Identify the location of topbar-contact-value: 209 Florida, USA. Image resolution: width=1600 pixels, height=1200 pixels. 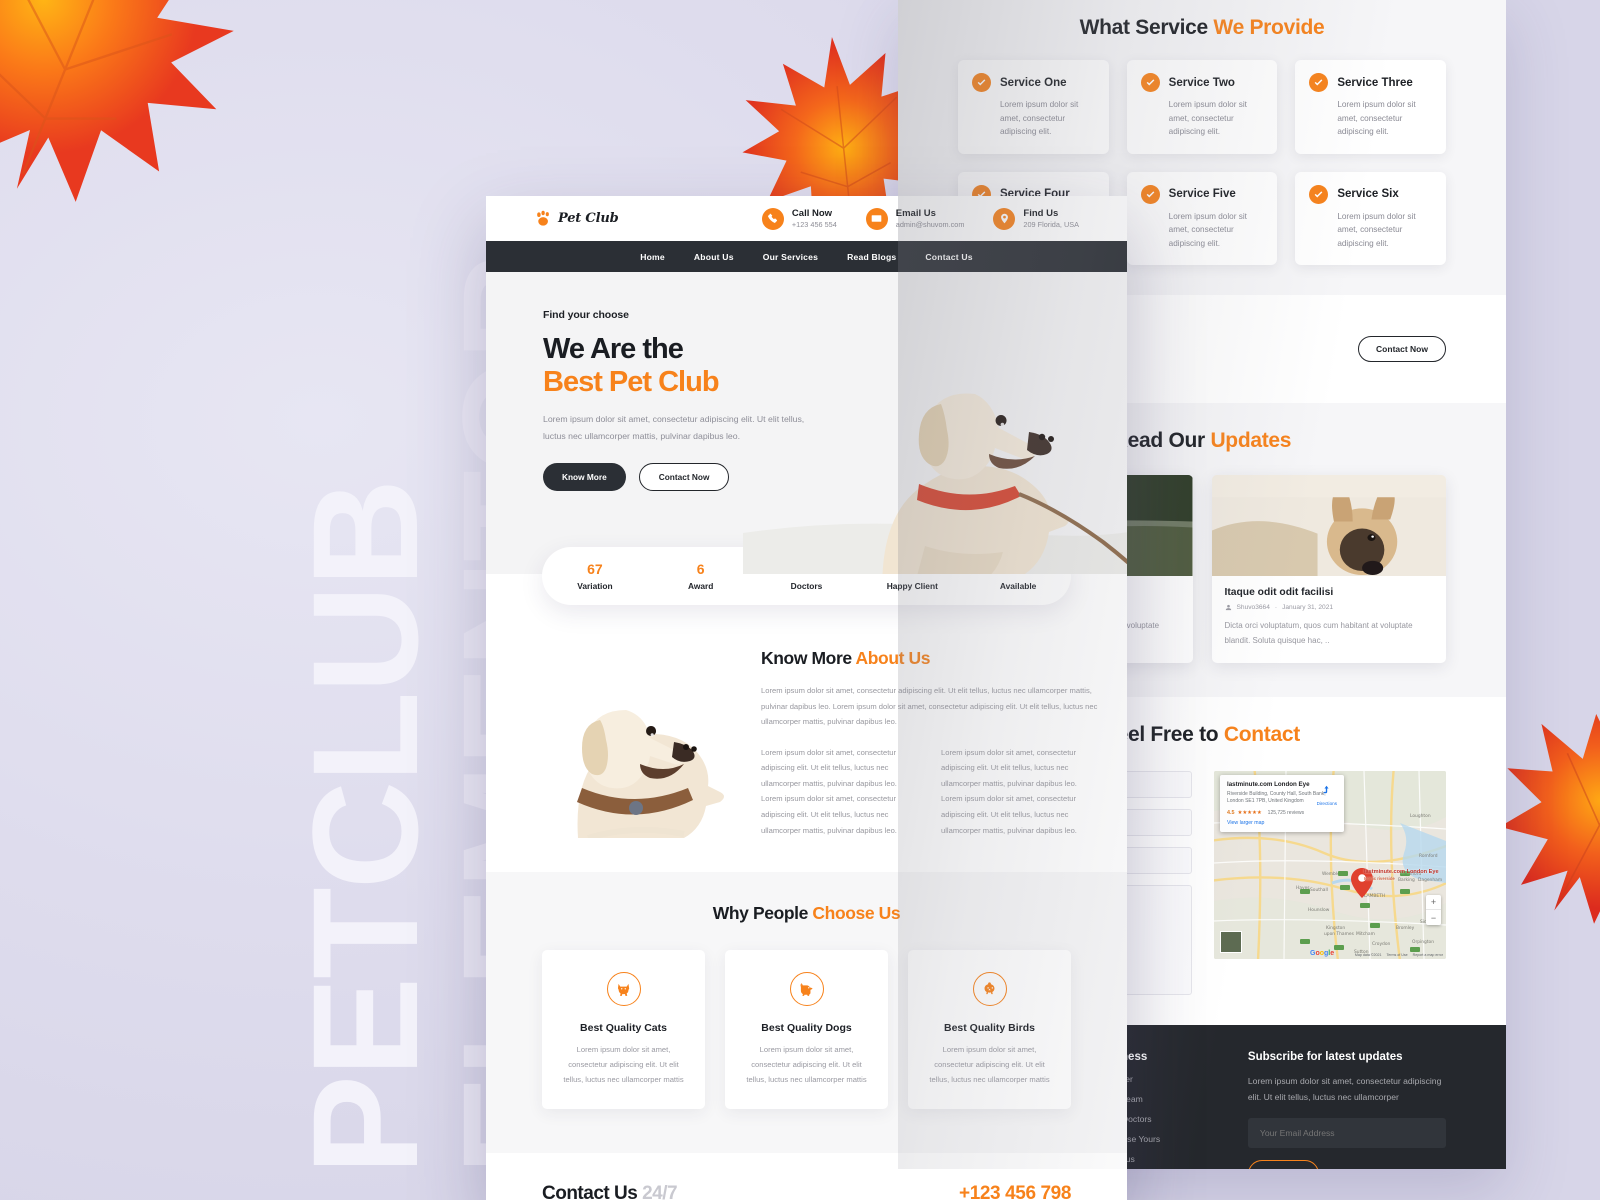
(1051, 224).